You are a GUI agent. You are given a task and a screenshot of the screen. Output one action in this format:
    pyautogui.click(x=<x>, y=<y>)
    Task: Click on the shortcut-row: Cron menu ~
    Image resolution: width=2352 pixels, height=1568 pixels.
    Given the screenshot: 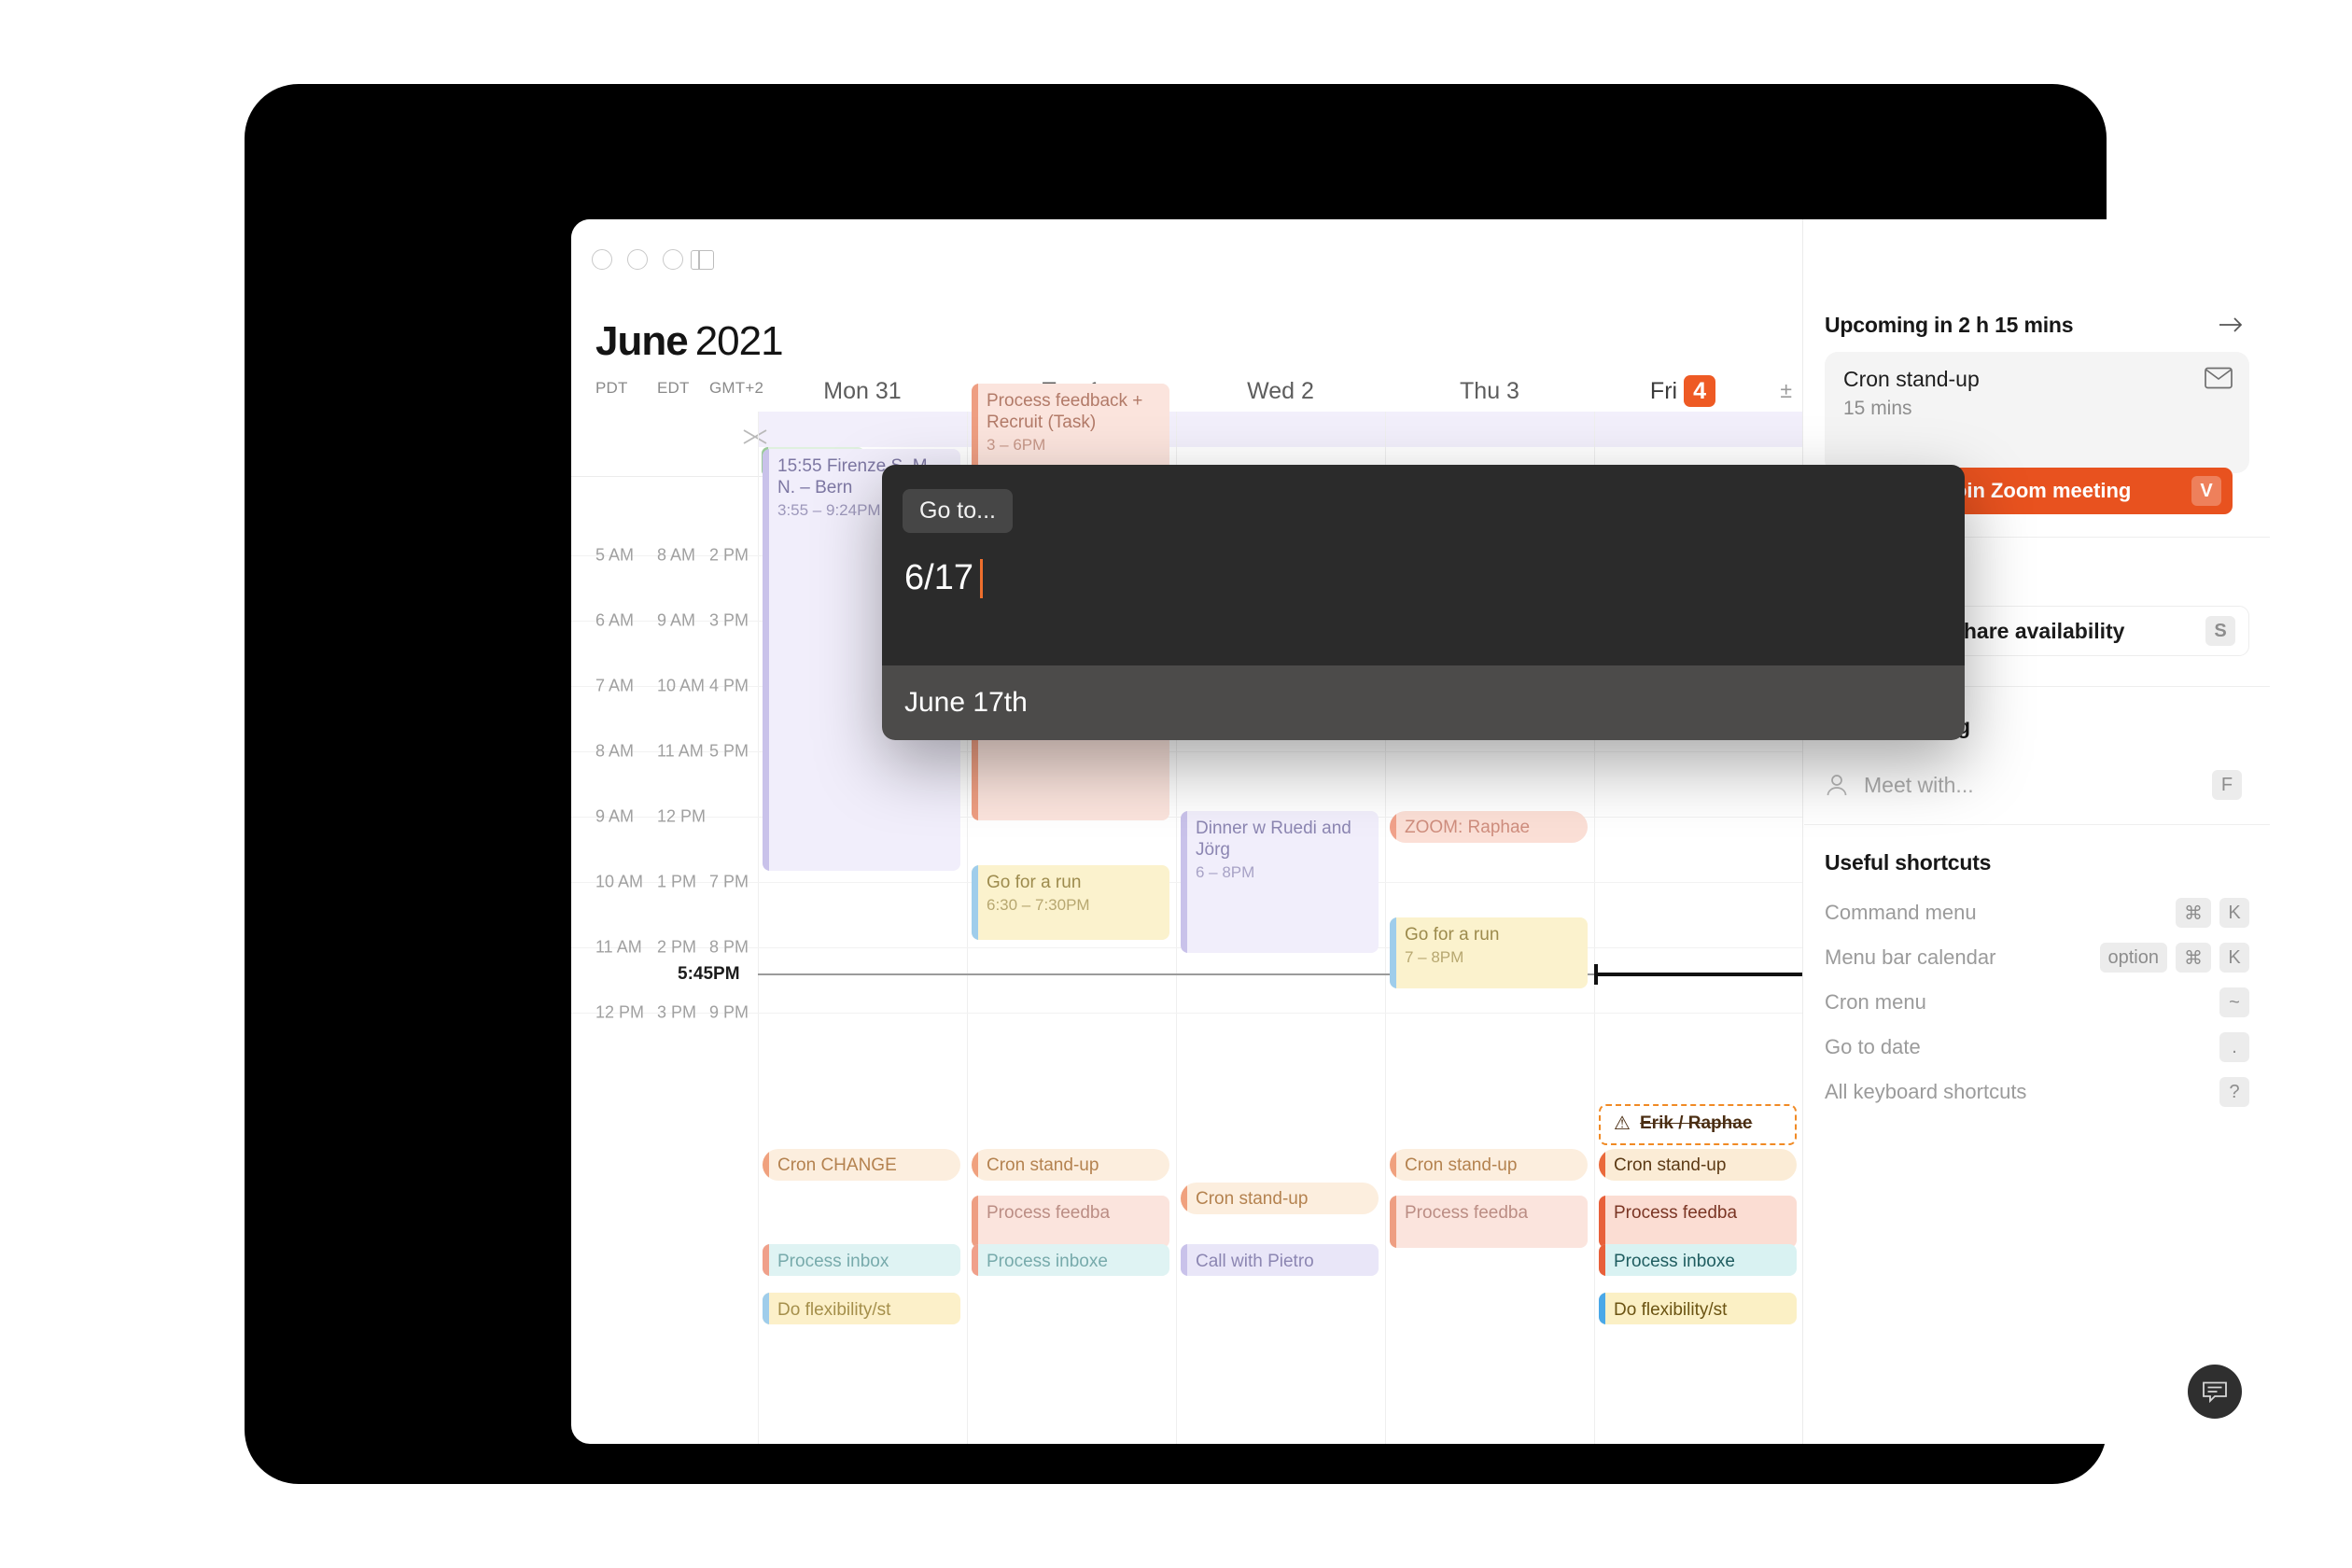 What is the action you would take?
    pyautogui.click(x=2037, y=1002)
    